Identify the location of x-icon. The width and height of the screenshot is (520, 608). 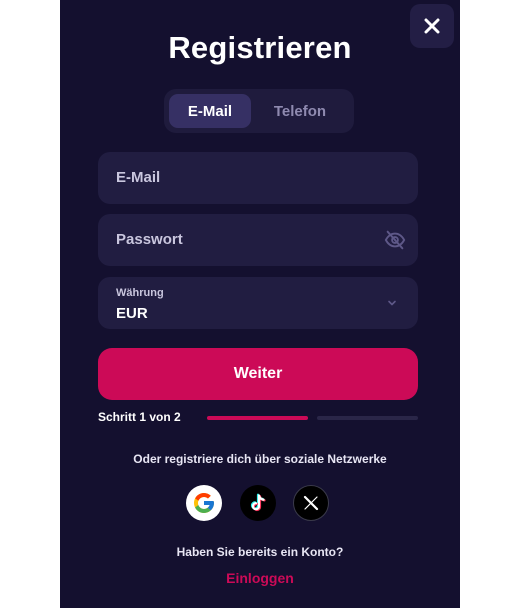
(311, 503).